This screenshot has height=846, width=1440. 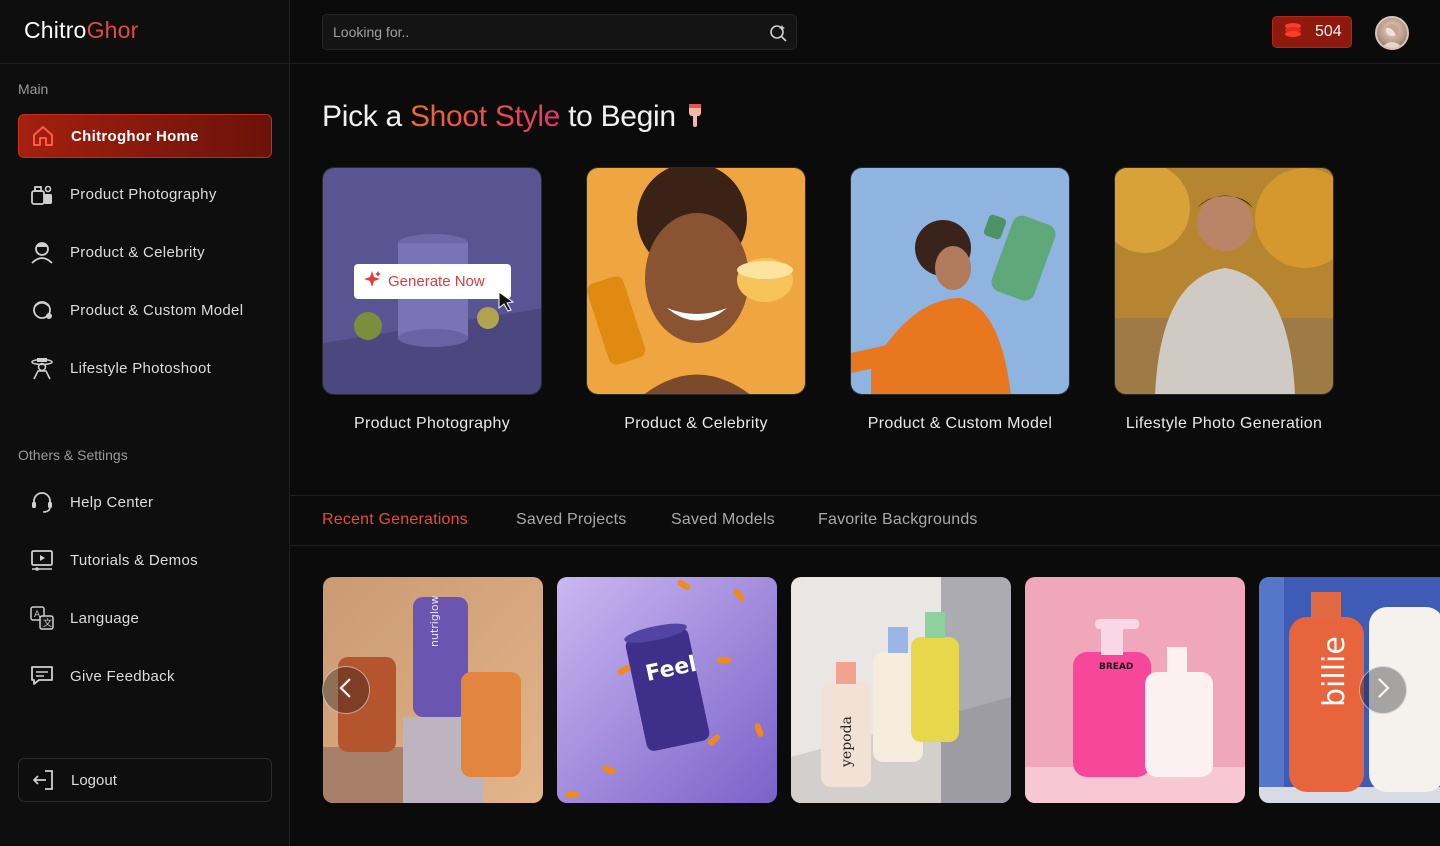 What do you see at coordinates (112, 502) in the screenshot?
I see `sidebar-item-label: Help Center` at bounding box center [112, 502].